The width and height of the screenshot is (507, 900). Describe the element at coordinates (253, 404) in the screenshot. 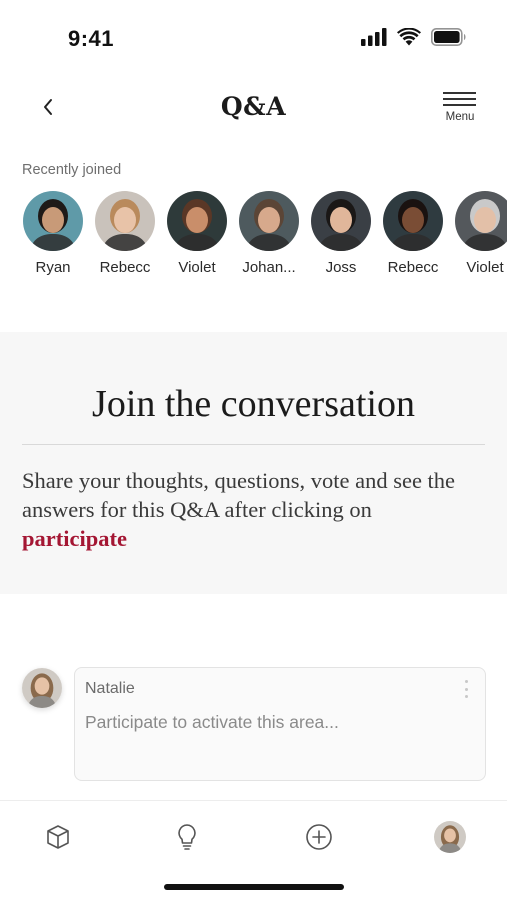

I see `join-title: Join the conversation` at that location.